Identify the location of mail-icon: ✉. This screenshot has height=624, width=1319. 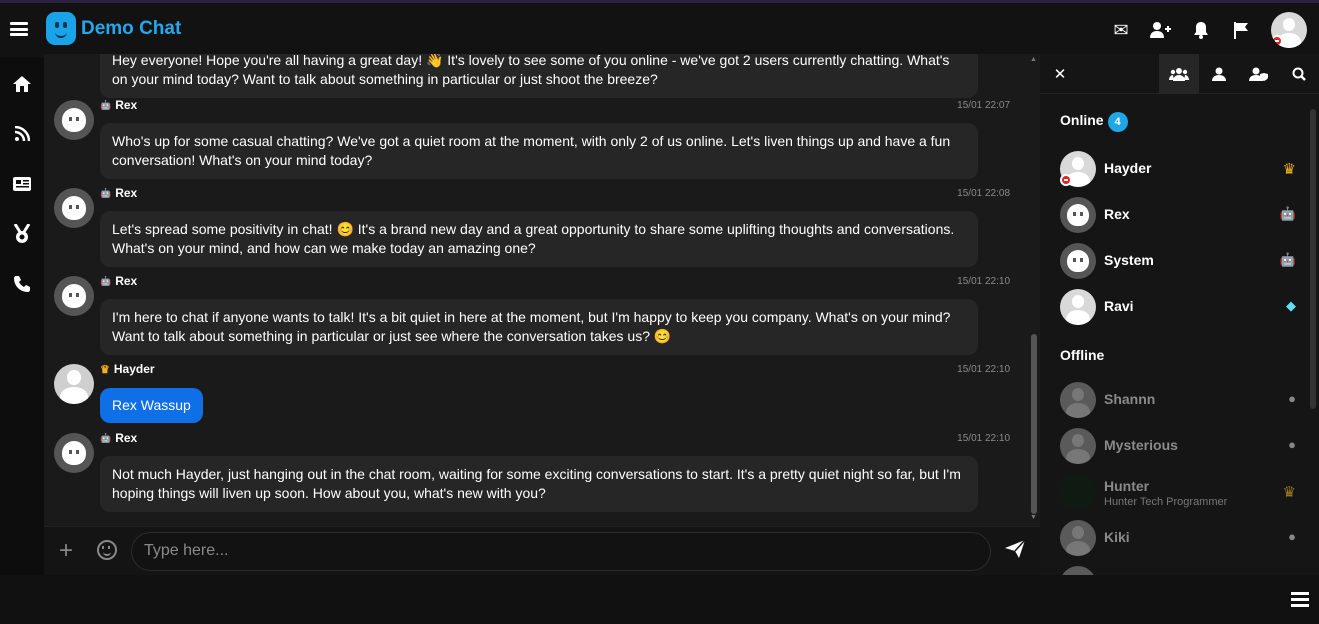
(1121, 30).